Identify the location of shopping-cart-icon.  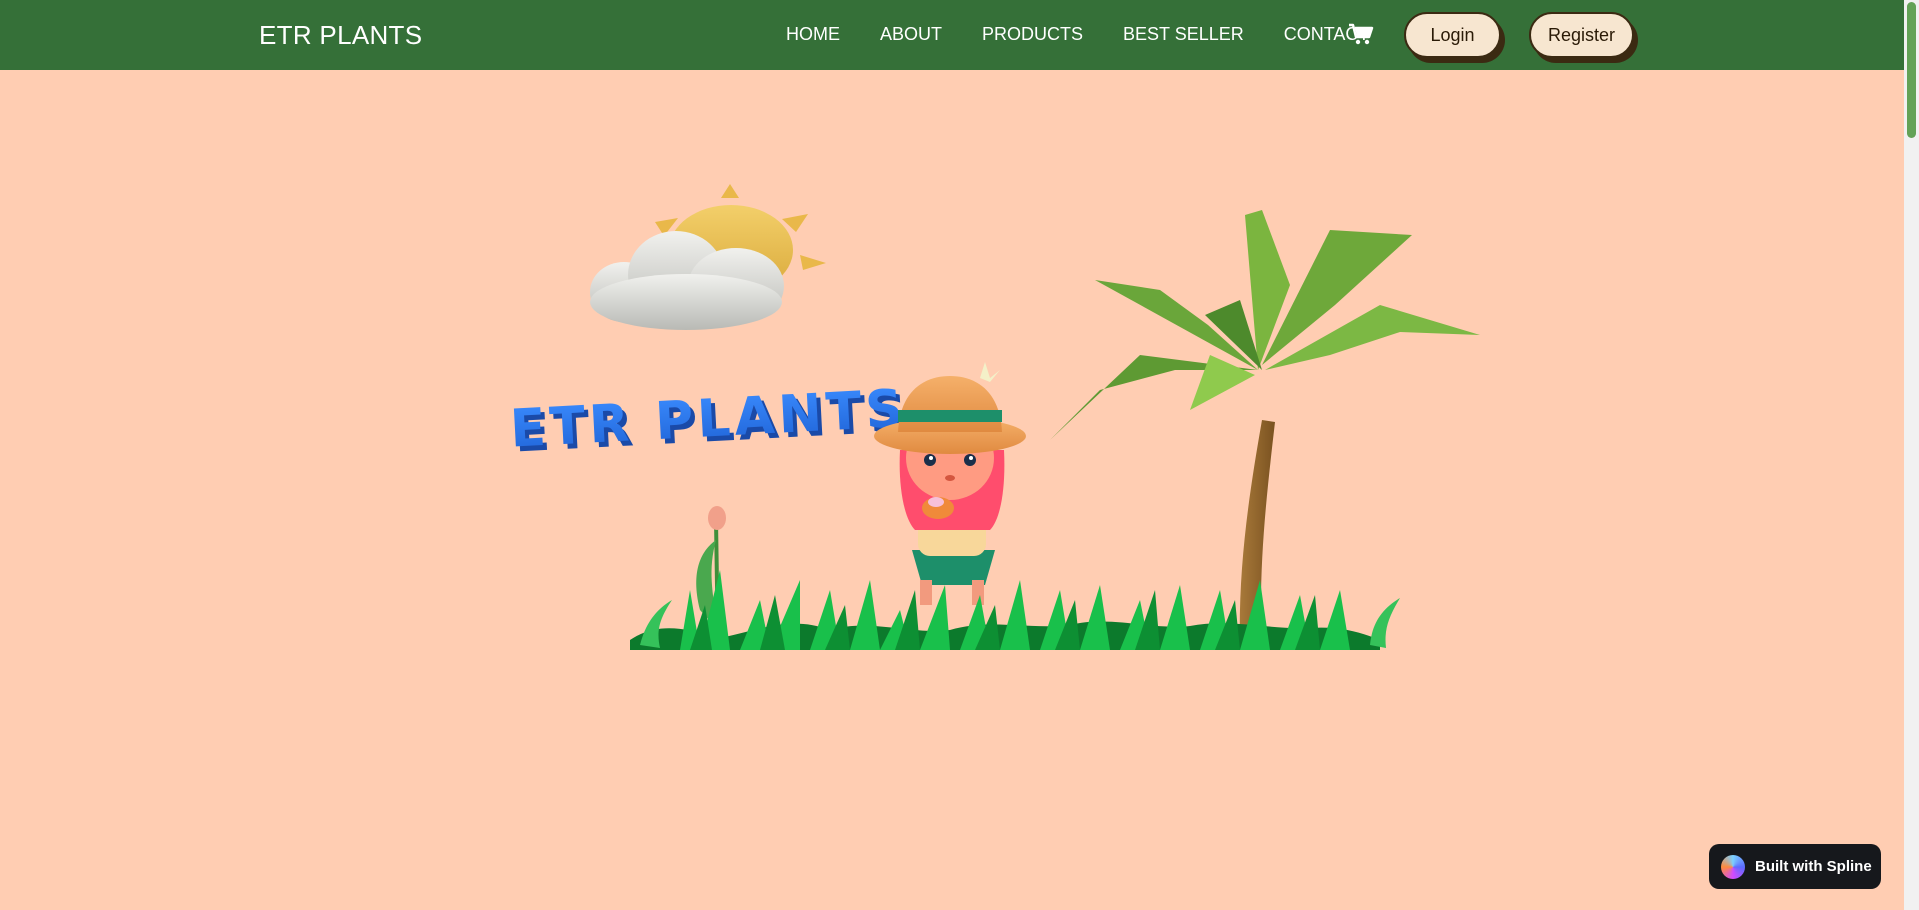
(1361, 34).